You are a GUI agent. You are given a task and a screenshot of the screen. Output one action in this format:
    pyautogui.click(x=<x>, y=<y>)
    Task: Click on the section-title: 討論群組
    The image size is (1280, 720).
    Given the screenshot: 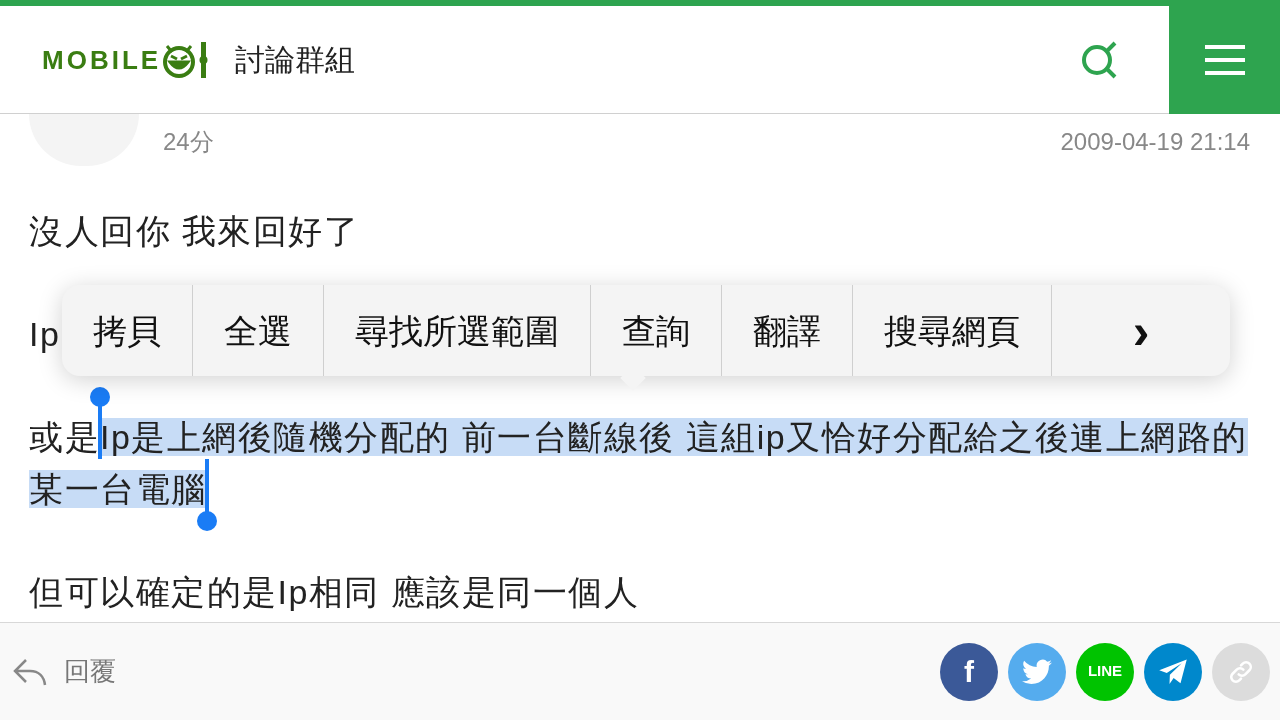 What is the action you would take?
    pyautogui.click(x=295, y=60)
    